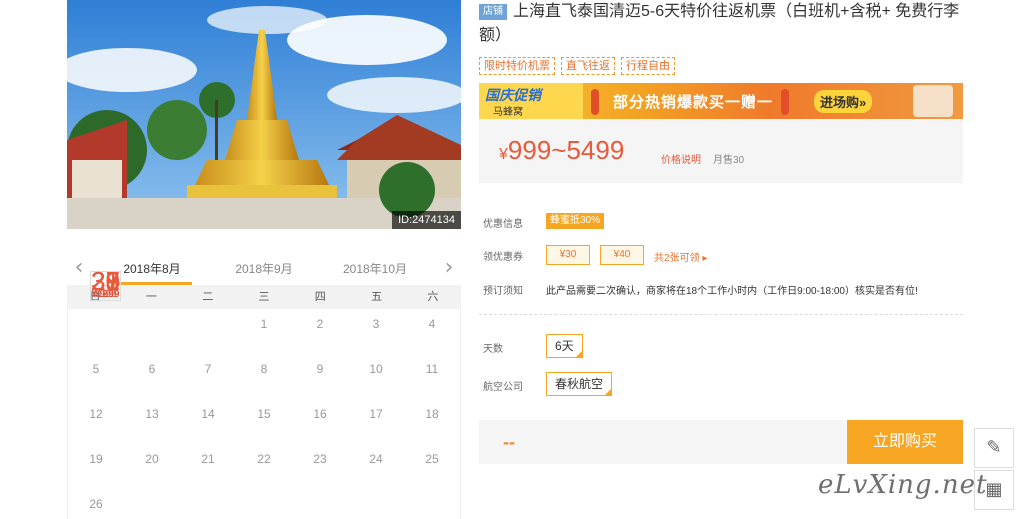 This screenshot has height=519, width=1023. Describe the element at coordinates (376, 414) in the screenshot. I see `day-number: 17` at that location.